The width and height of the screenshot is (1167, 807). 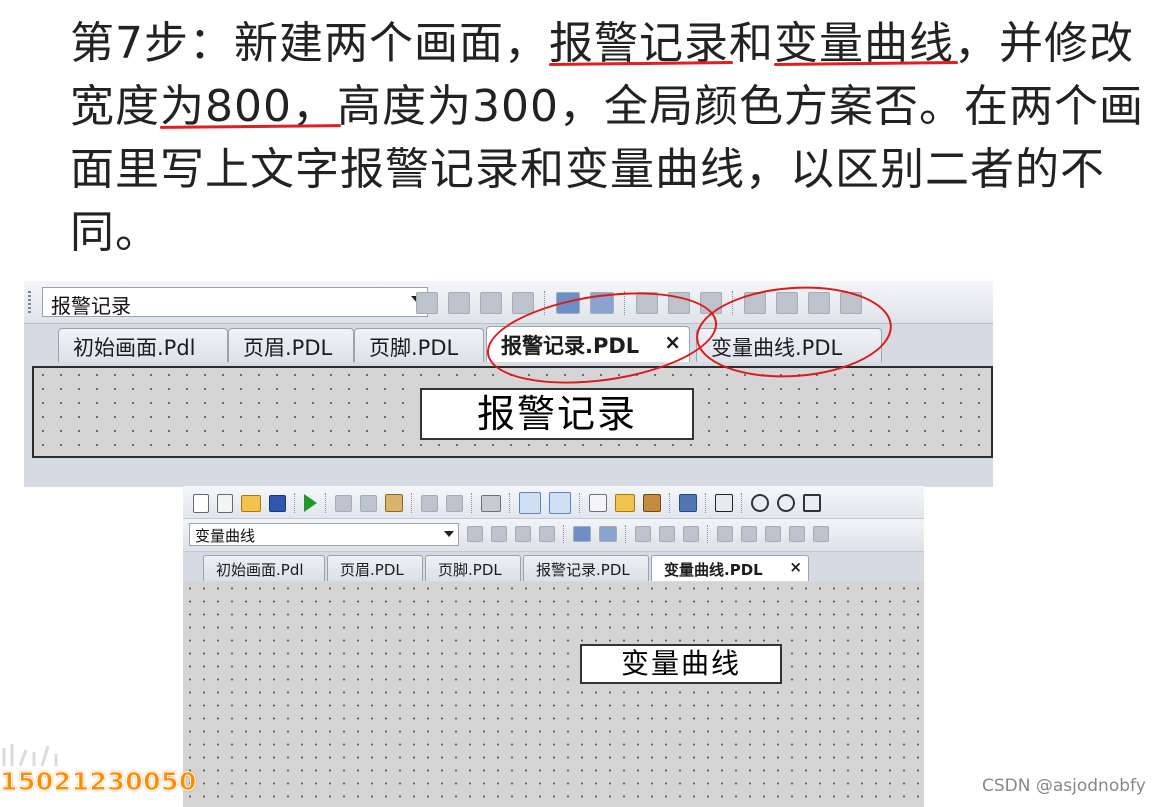 I want to click on watermark-logo, so click(x=30, y=755).